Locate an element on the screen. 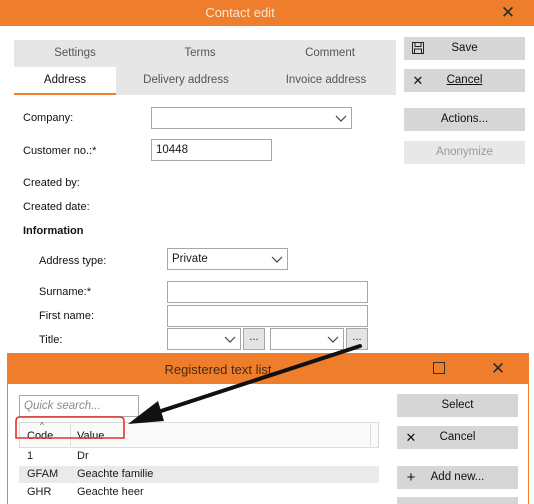  annotation-arrow-shaft is located at coordinates (259, 379).